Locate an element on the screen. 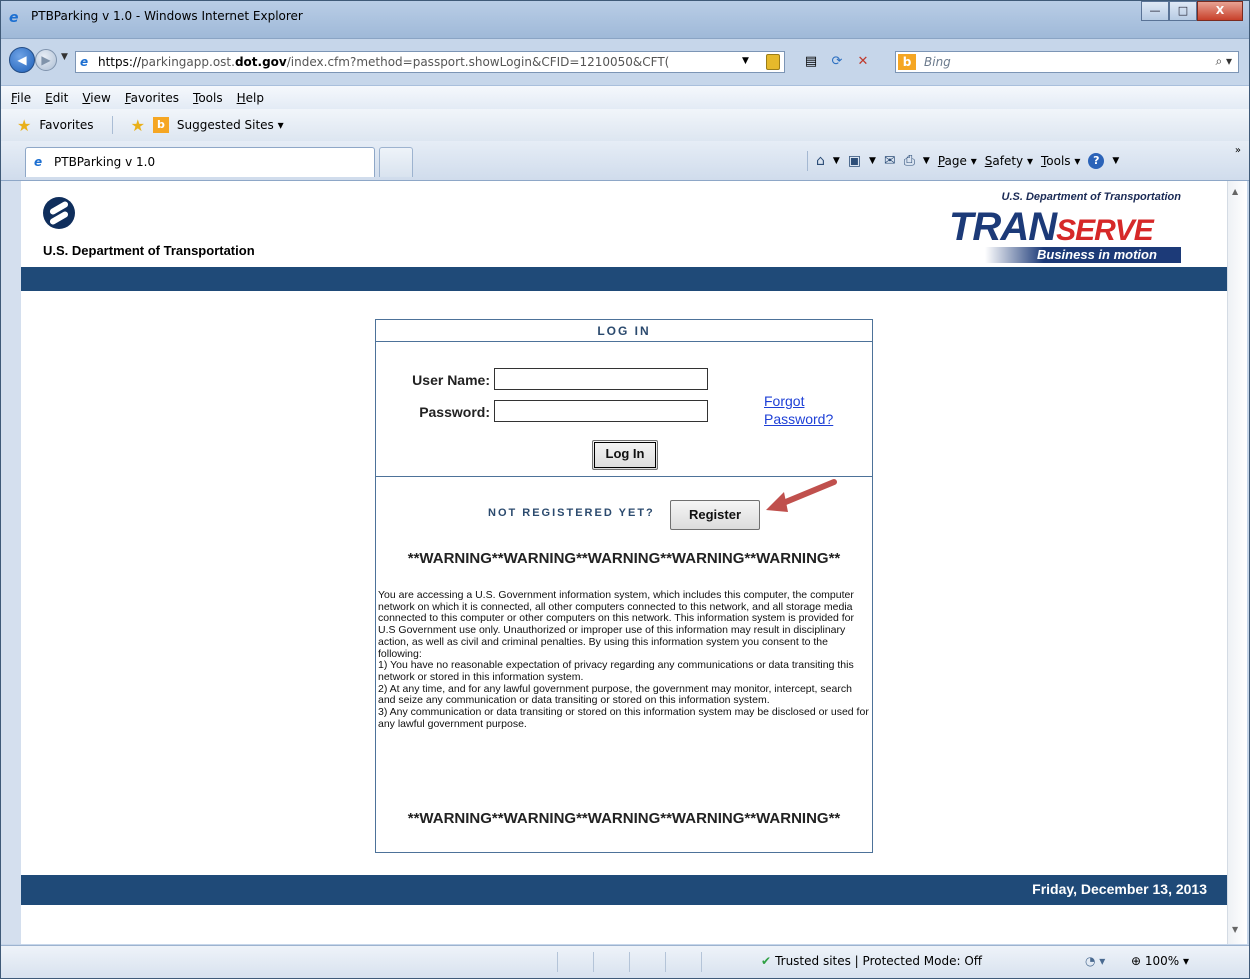 The height and width of the screenshot is (979, 1250). help-icon: ? is located at coordinates (1096, 161).